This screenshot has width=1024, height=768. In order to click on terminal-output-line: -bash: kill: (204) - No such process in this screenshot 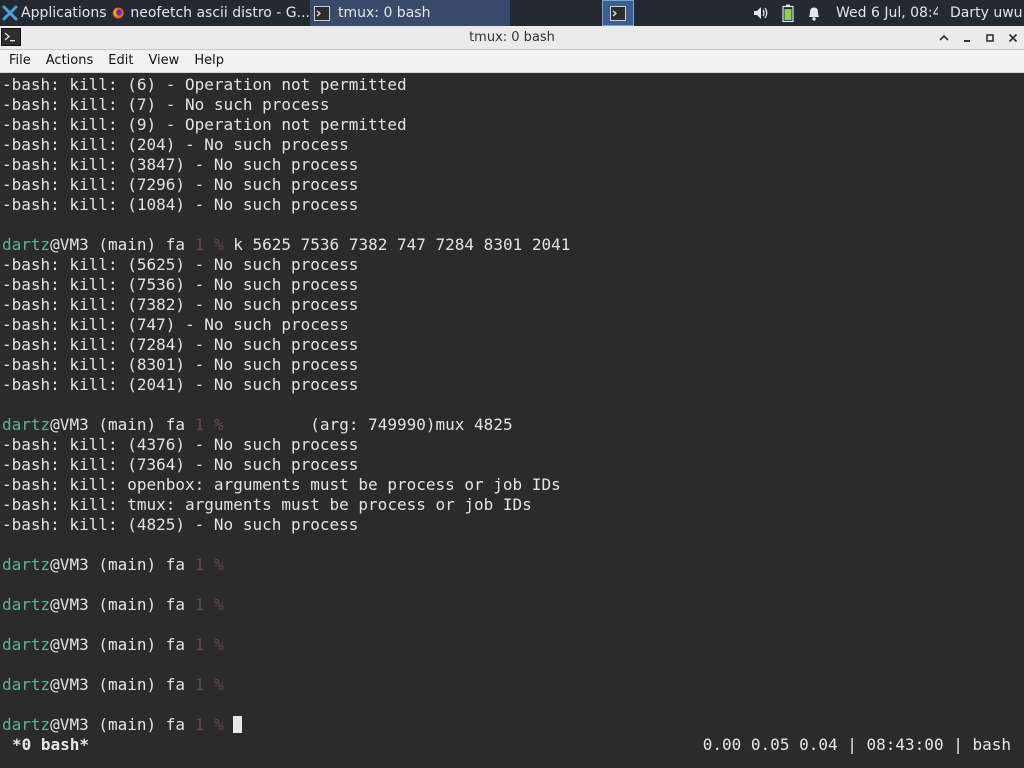, I will do `click(175, 144)`.